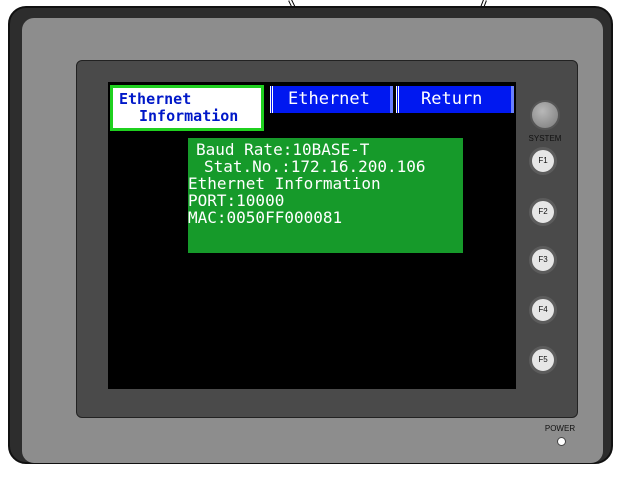 This screenshot has width=624, height=477. What do you see at coordinates (452, 99) in the screenshot?
I see `return-button-label: Return` at bounding box center [452, 99].